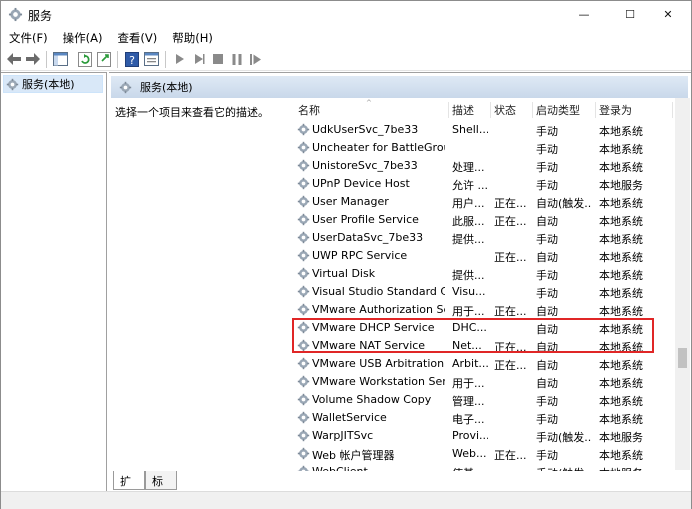  Describe the element at coordinates (485, 130) in the screenshot. I see `table-row: UdkUserSvc_7be33 Shell... 手动 本地系统` at that location.